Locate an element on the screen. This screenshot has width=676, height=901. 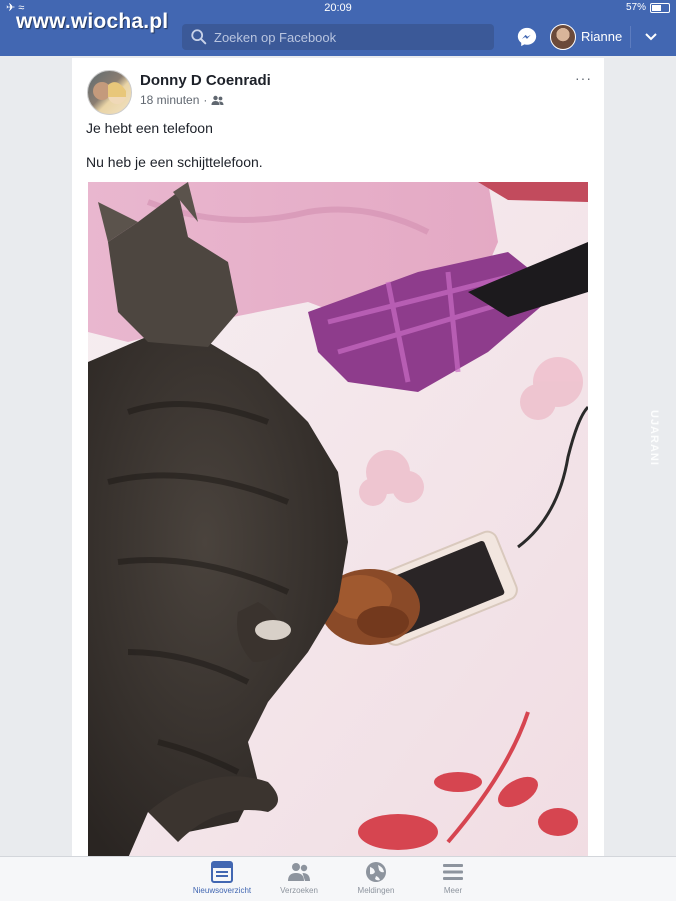
tab-more: Meer is located at coordinates (453, 881).